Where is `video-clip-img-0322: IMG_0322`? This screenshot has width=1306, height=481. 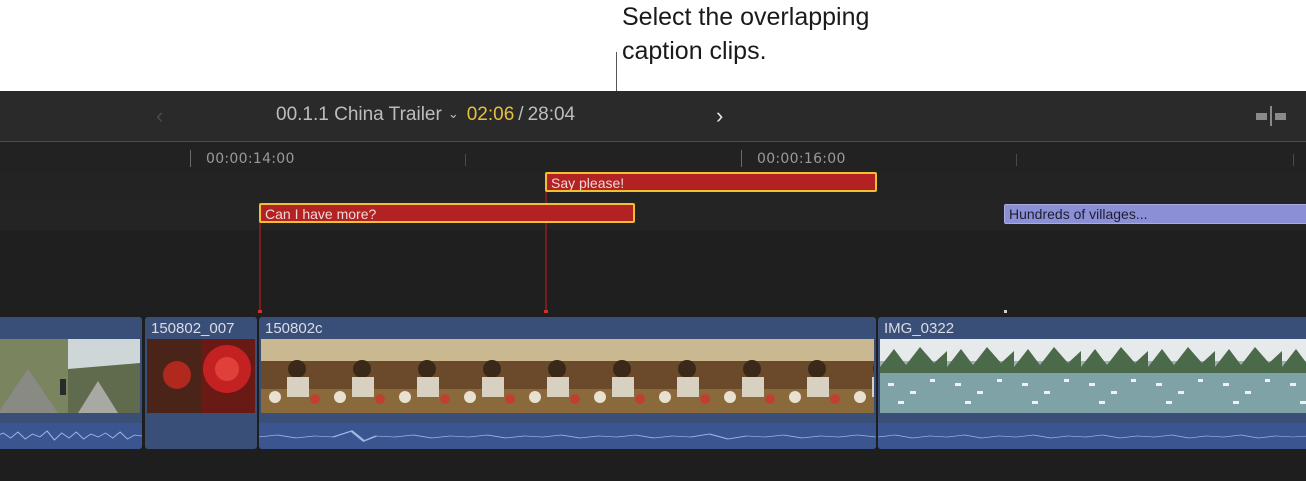
video-clip-img-0322: IMG_0322 is located at coordinates (1092, 383).